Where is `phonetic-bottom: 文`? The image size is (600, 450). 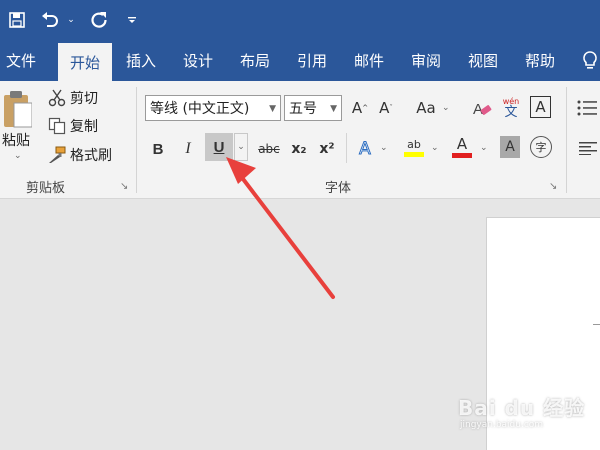 phonetic-bottom: 文 is located at coordinates (511, 112).